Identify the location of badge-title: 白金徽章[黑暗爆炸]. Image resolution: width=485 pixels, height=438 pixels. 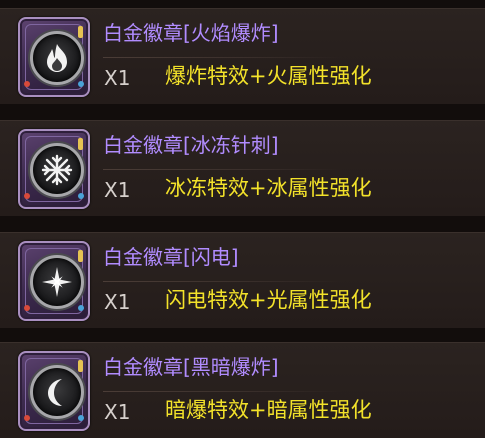
(191, 367).